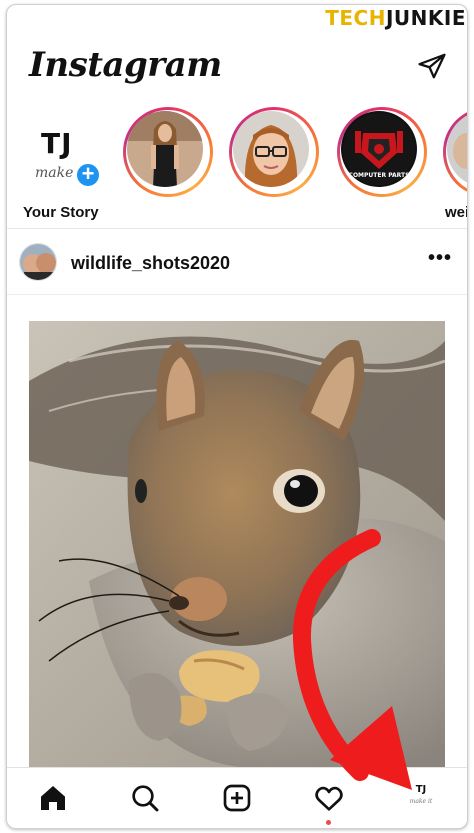  Describe the element at coordinates (379, 175) in the screenshot. I see `story-badge-text: COMPUTER PARTS` at that location.